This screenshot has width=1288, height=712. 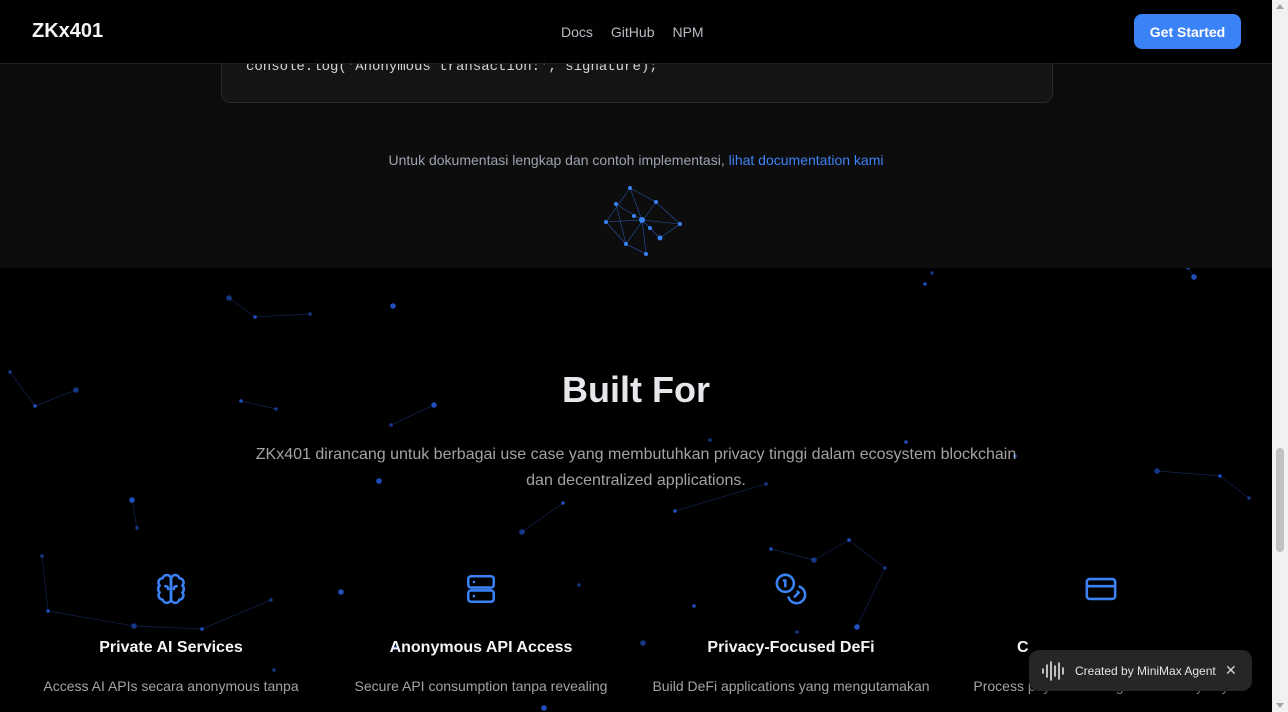 What do you see at coordinates (1101, 589) in the screenshot?
I see `credit-card-icon` at bounding box center [1101, 589].